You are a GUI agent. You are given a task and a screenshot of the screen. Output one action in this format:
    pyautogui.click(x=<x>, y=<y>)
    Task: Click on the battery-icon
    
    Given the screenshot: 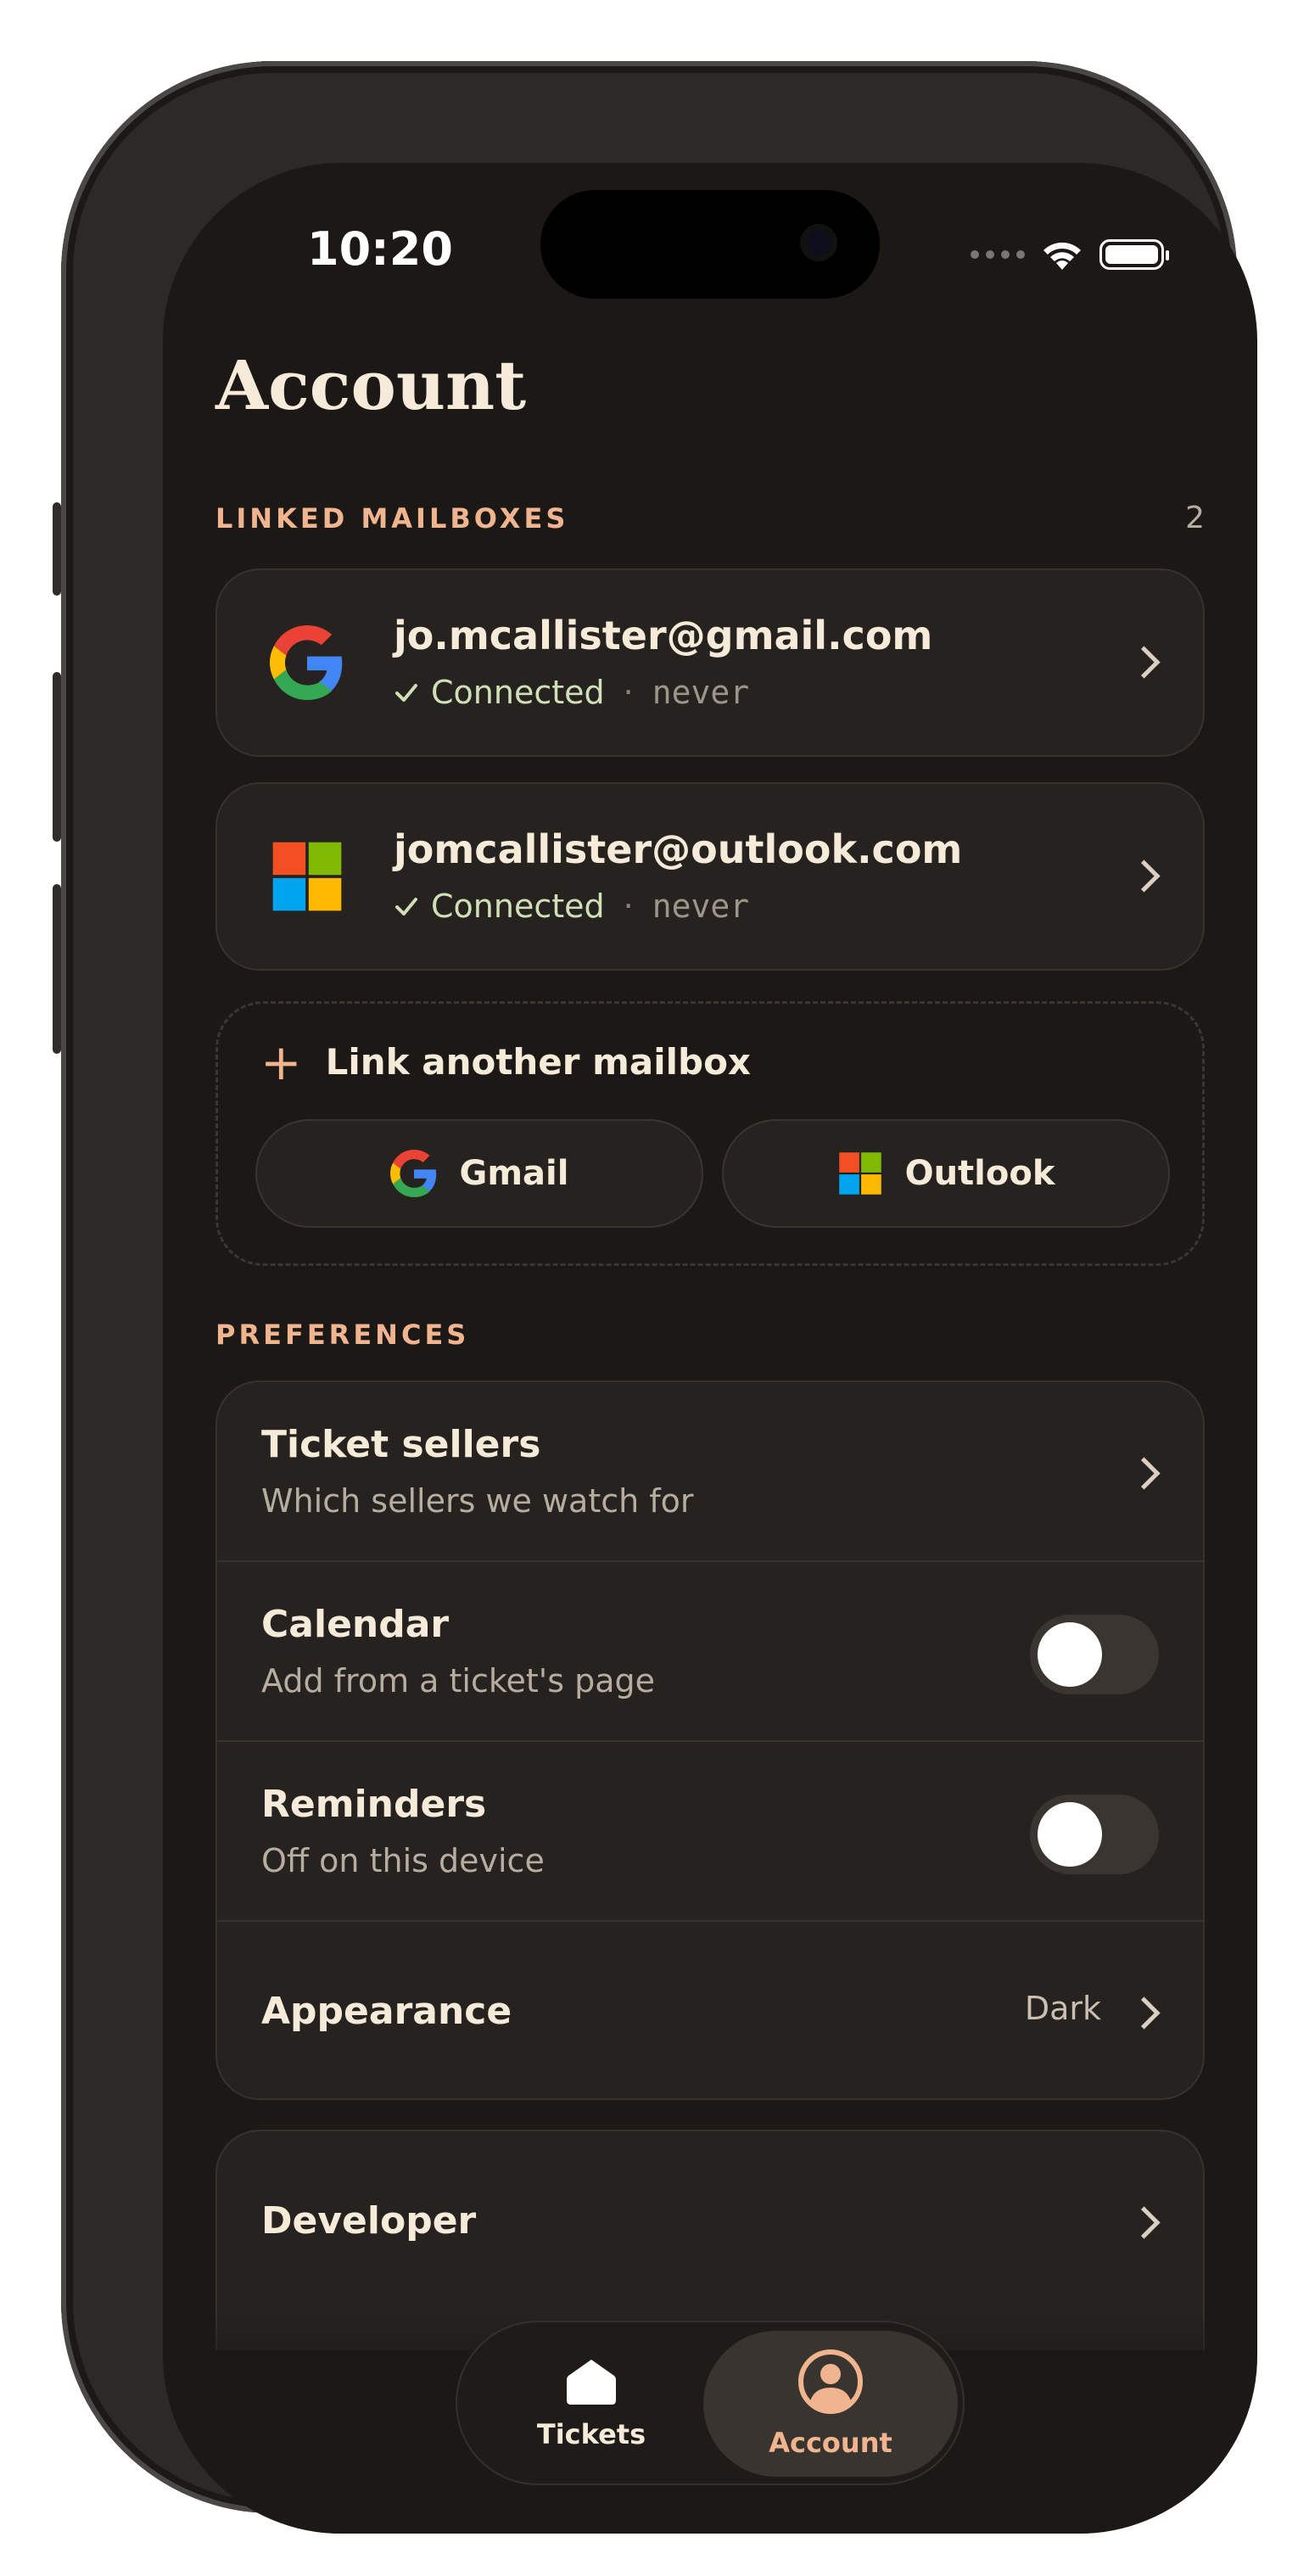 What is the action you would take?
    pyautogui.click(x=1134, y=254)
    